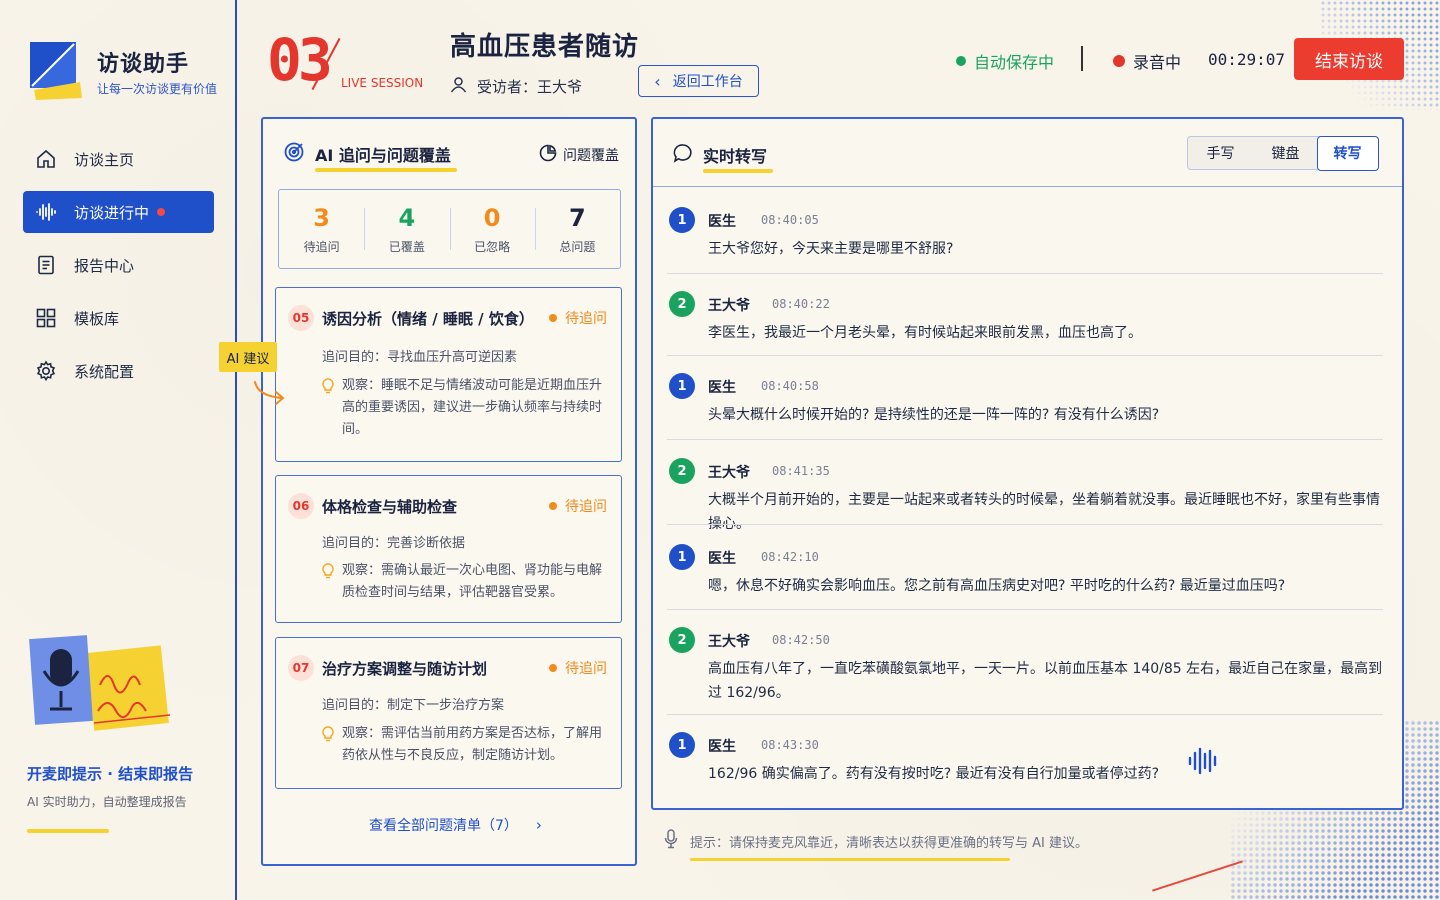  What do you see at coordinates (301, 318) in the screenshot?
I see `question-number: 05` at bounding box center [301, 318].